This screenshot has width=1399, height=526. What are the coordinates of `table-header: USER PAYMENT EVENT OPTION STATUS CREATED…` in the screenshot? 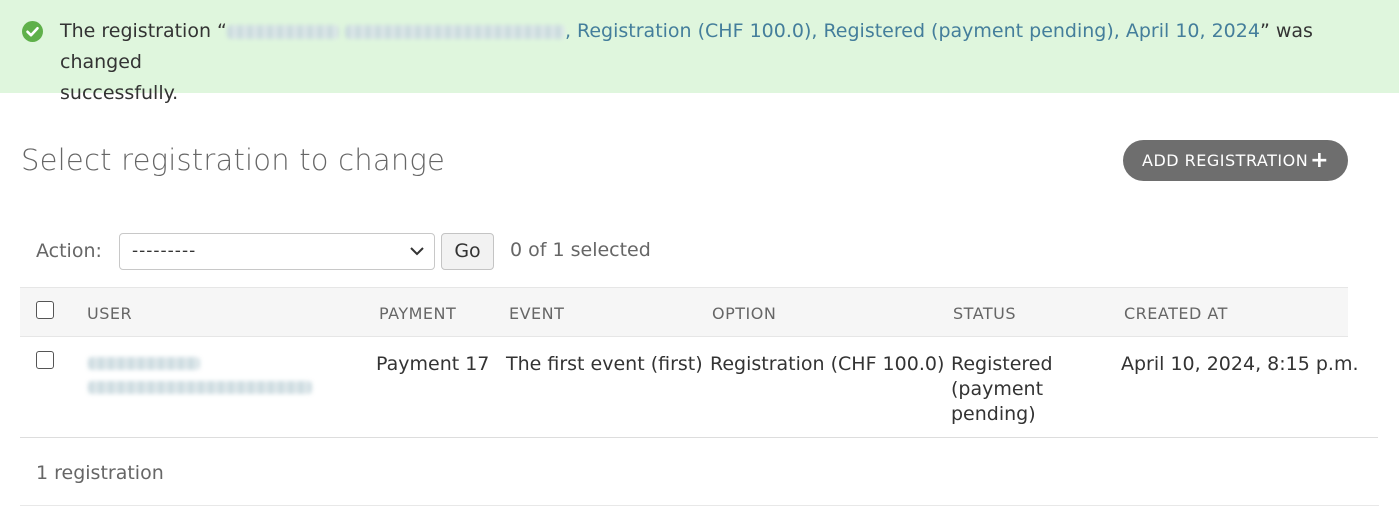 It's located at (684, 312).